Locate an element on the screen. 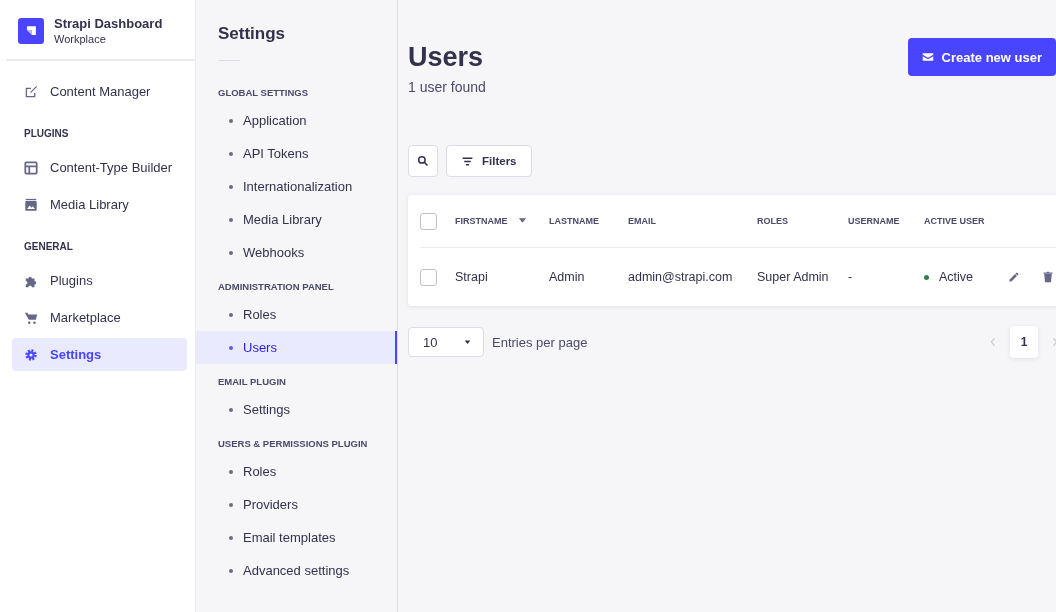  select-all-checkbox is located at coordinates (428, 221).